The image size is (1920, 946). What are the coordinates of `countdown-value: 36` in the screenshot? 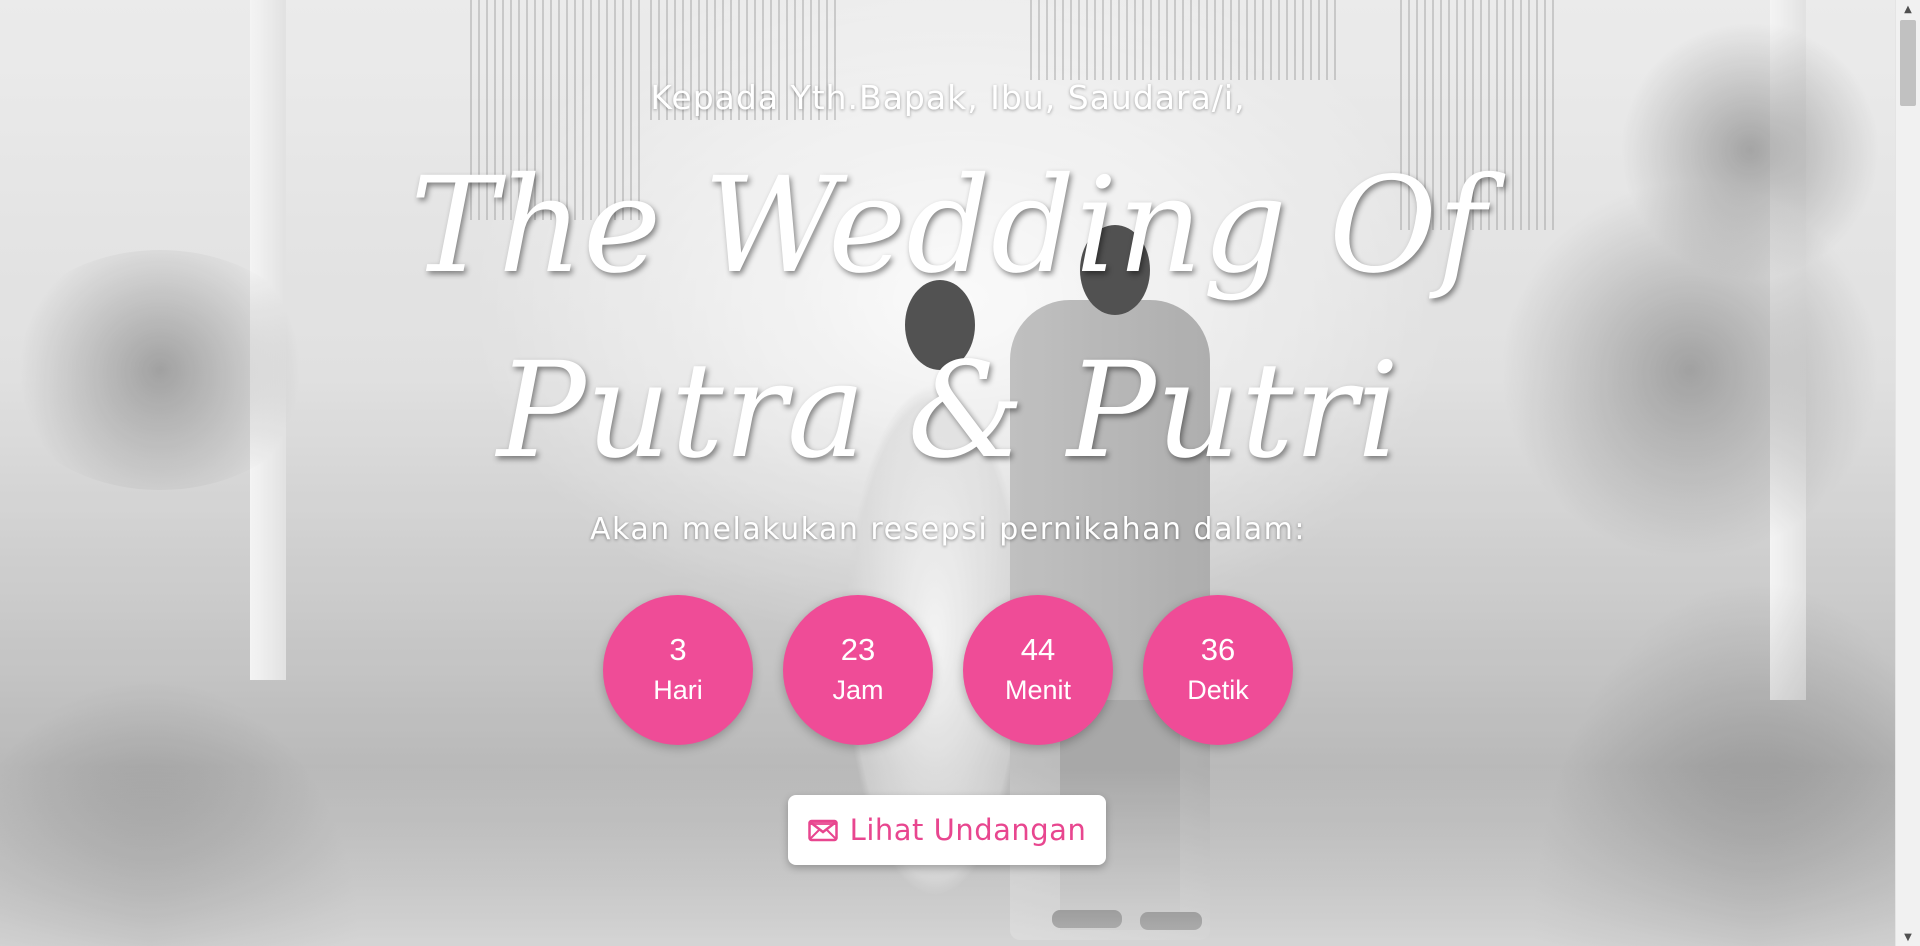 It's located at (1218, 649).